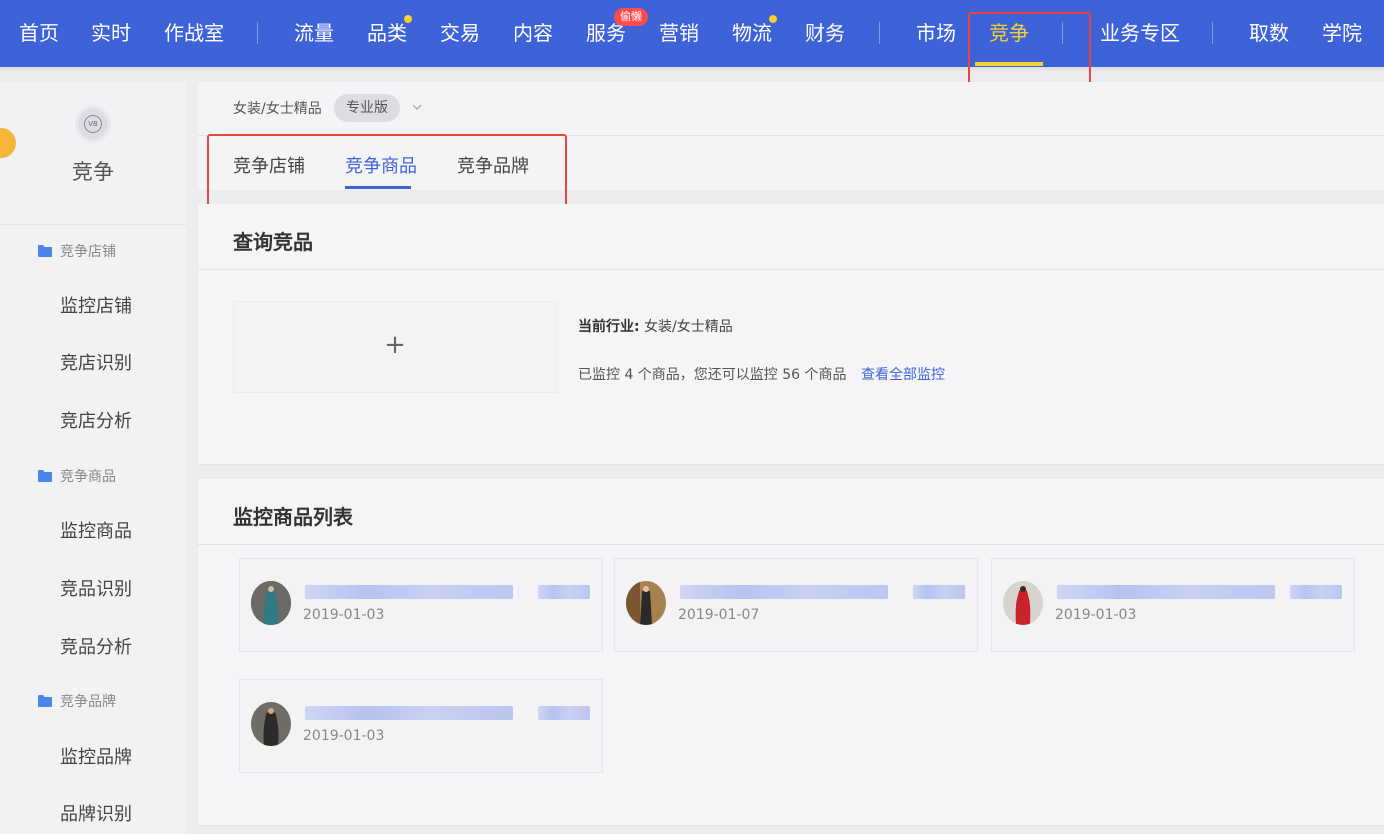  I want to click on monitor-status: 已监控 4 个商品，您还可以监控 56 个商品 查看全部监控, so click(761, 374).